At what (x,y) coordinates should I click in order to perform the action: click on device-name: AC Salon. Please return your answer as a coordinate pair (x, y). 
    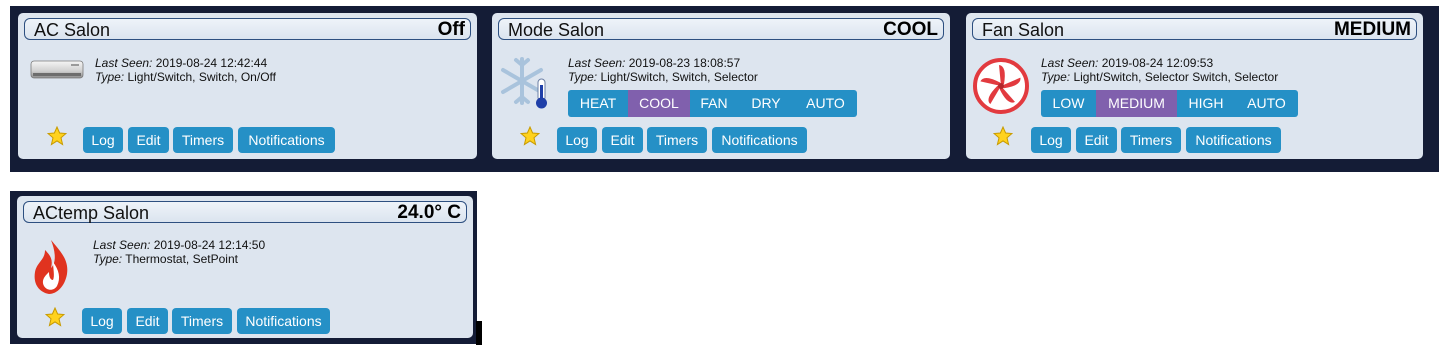
    Looking at the image, I should click on (72, 30).